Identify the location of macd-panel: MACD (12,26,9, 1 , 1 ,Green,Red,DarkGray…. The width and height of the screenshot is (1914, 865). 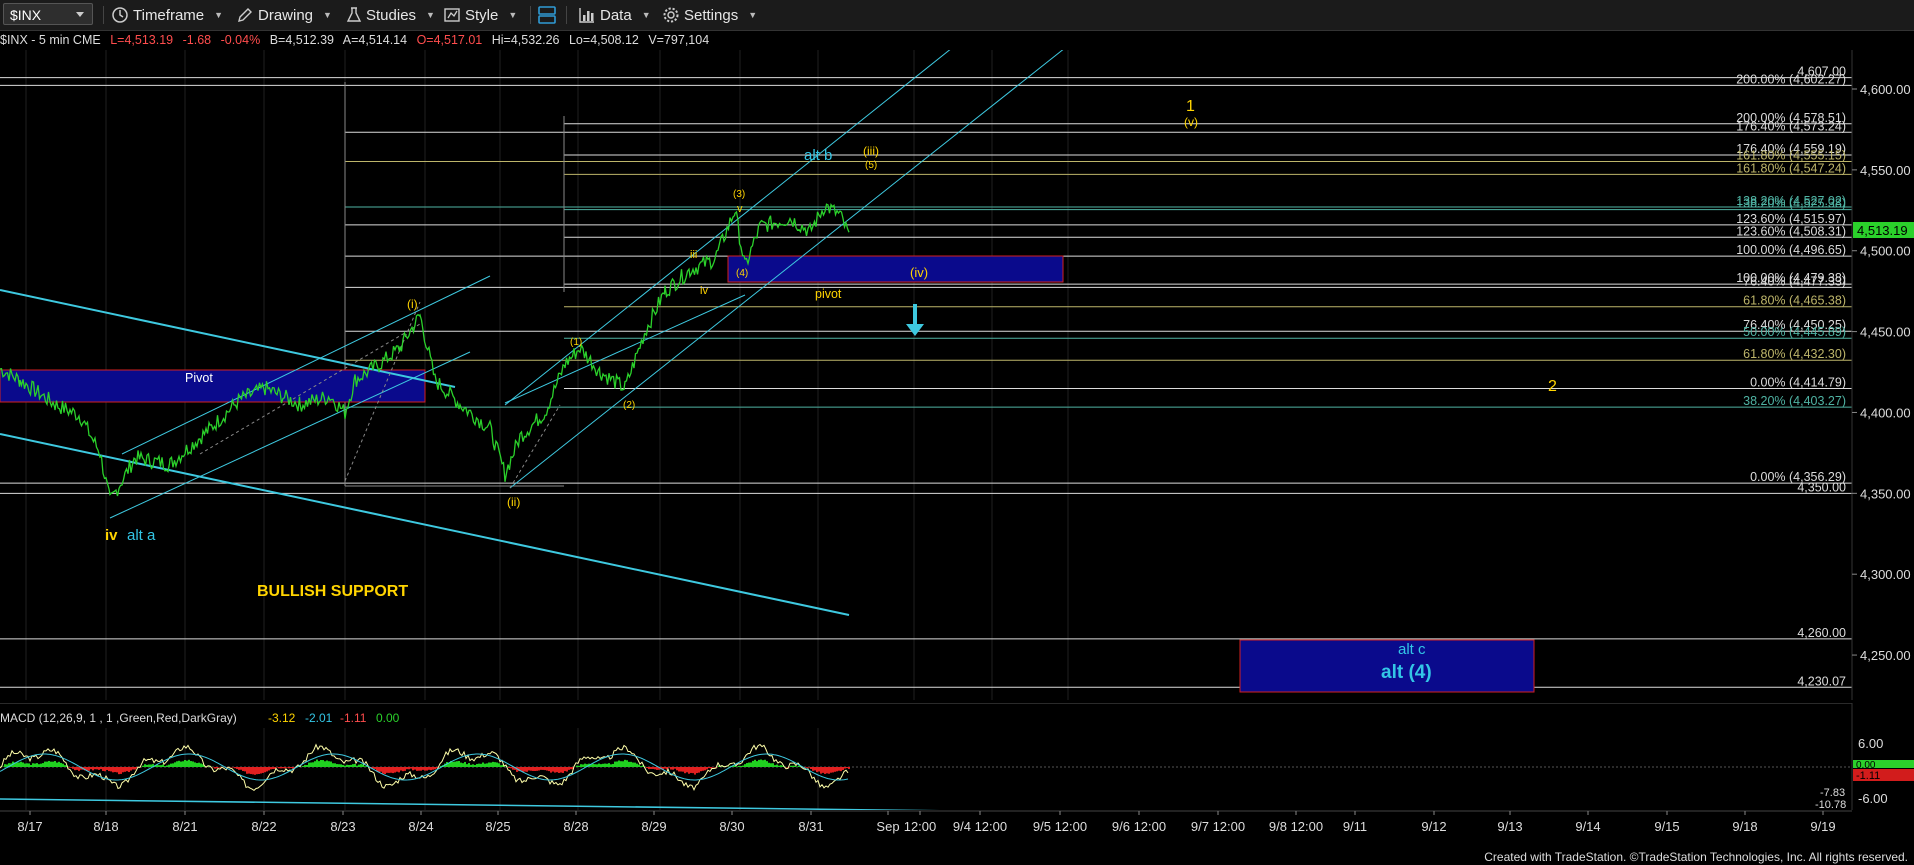
(957, 756).